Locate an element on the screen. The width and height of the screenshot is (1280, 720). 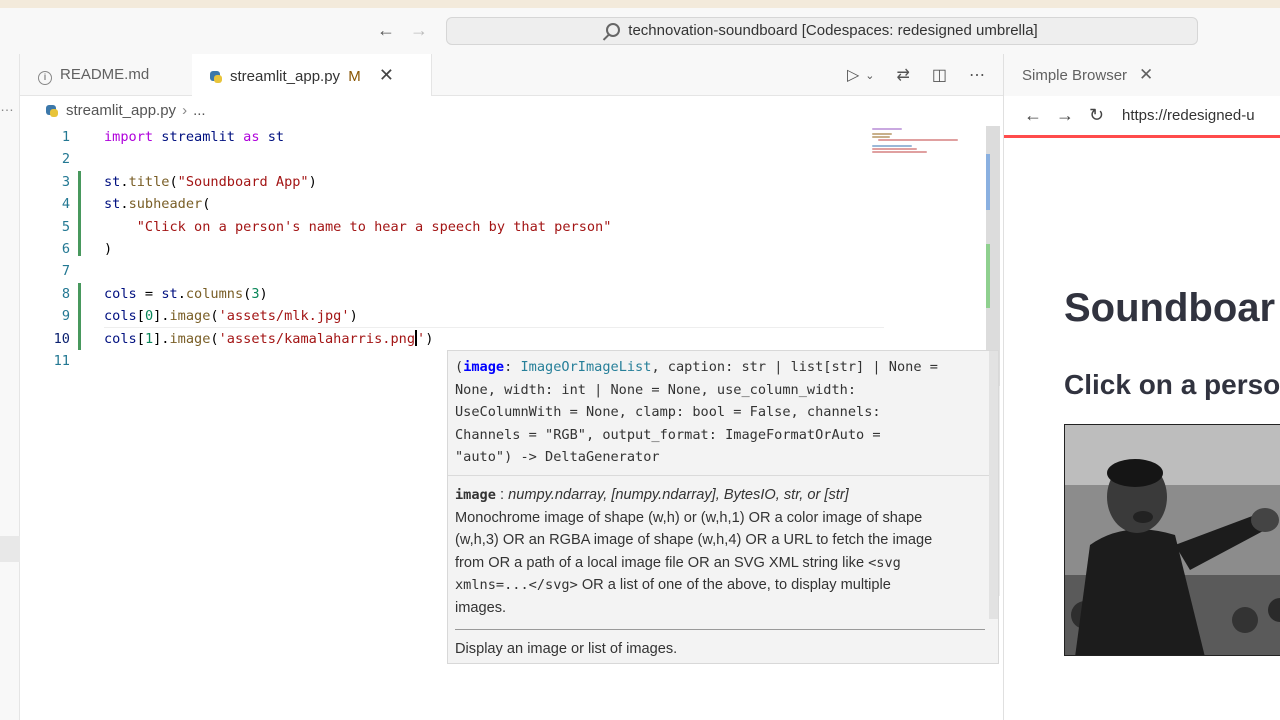
line-number: 3 is located at coordinates (65, 181).